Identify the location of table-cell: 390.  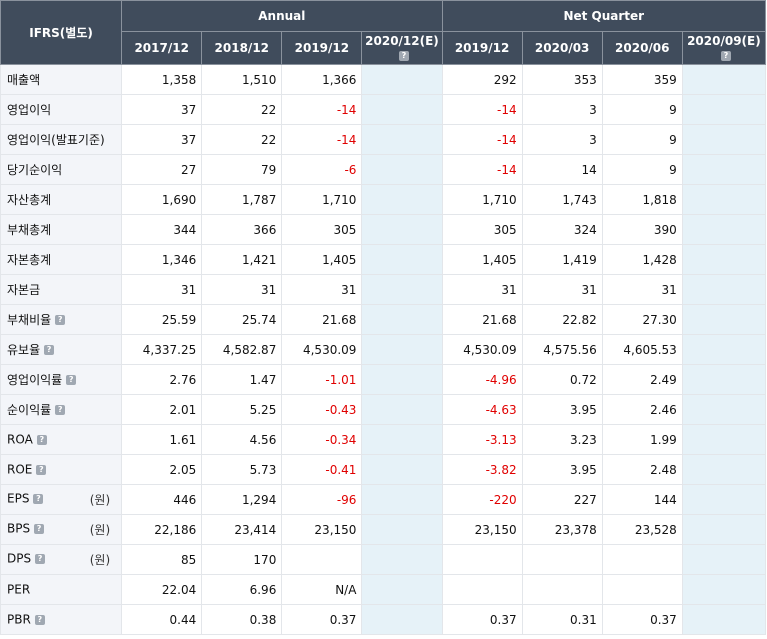
(642, 229).